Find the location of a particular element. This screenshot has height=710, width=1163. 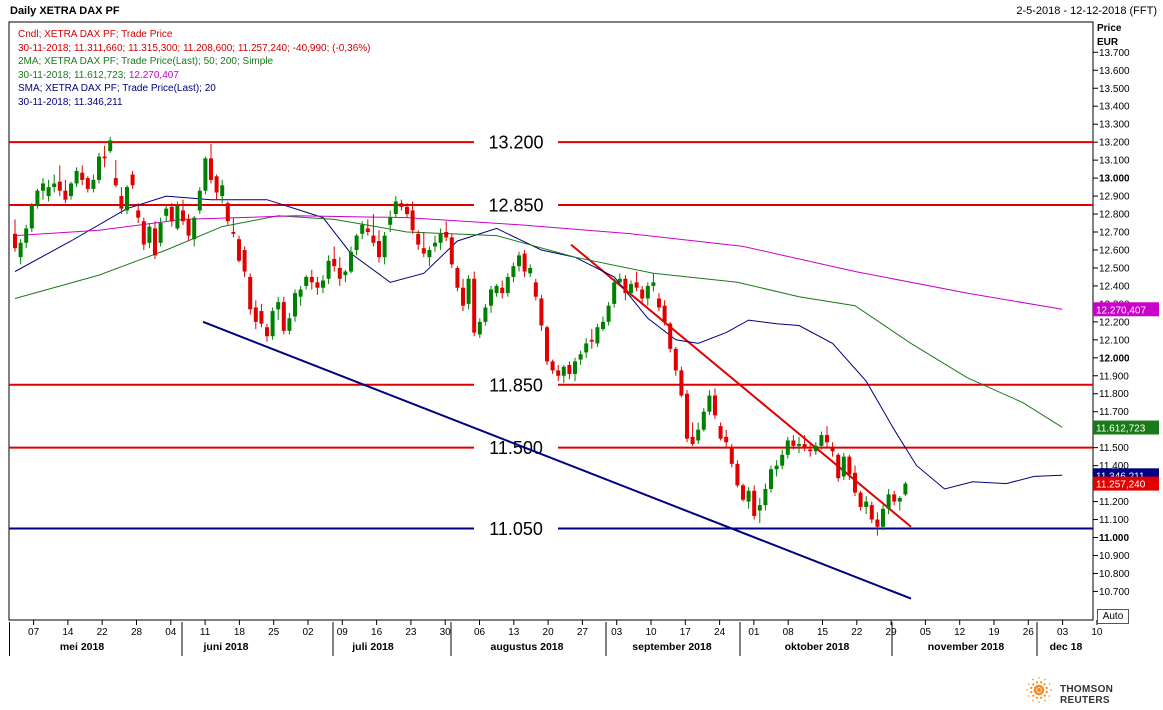

legend-line-1: Cndl; XETRA DAX PF; Trade Price is located at coordinates (194, 35).